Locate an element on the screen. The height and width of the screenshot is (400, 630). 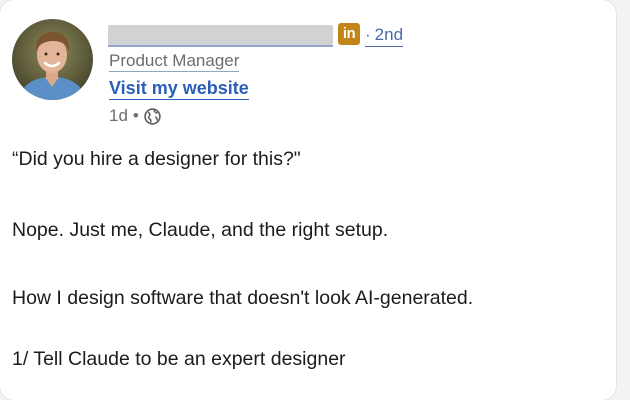
truncated-text-fragment is located at coordinates (247, 384).